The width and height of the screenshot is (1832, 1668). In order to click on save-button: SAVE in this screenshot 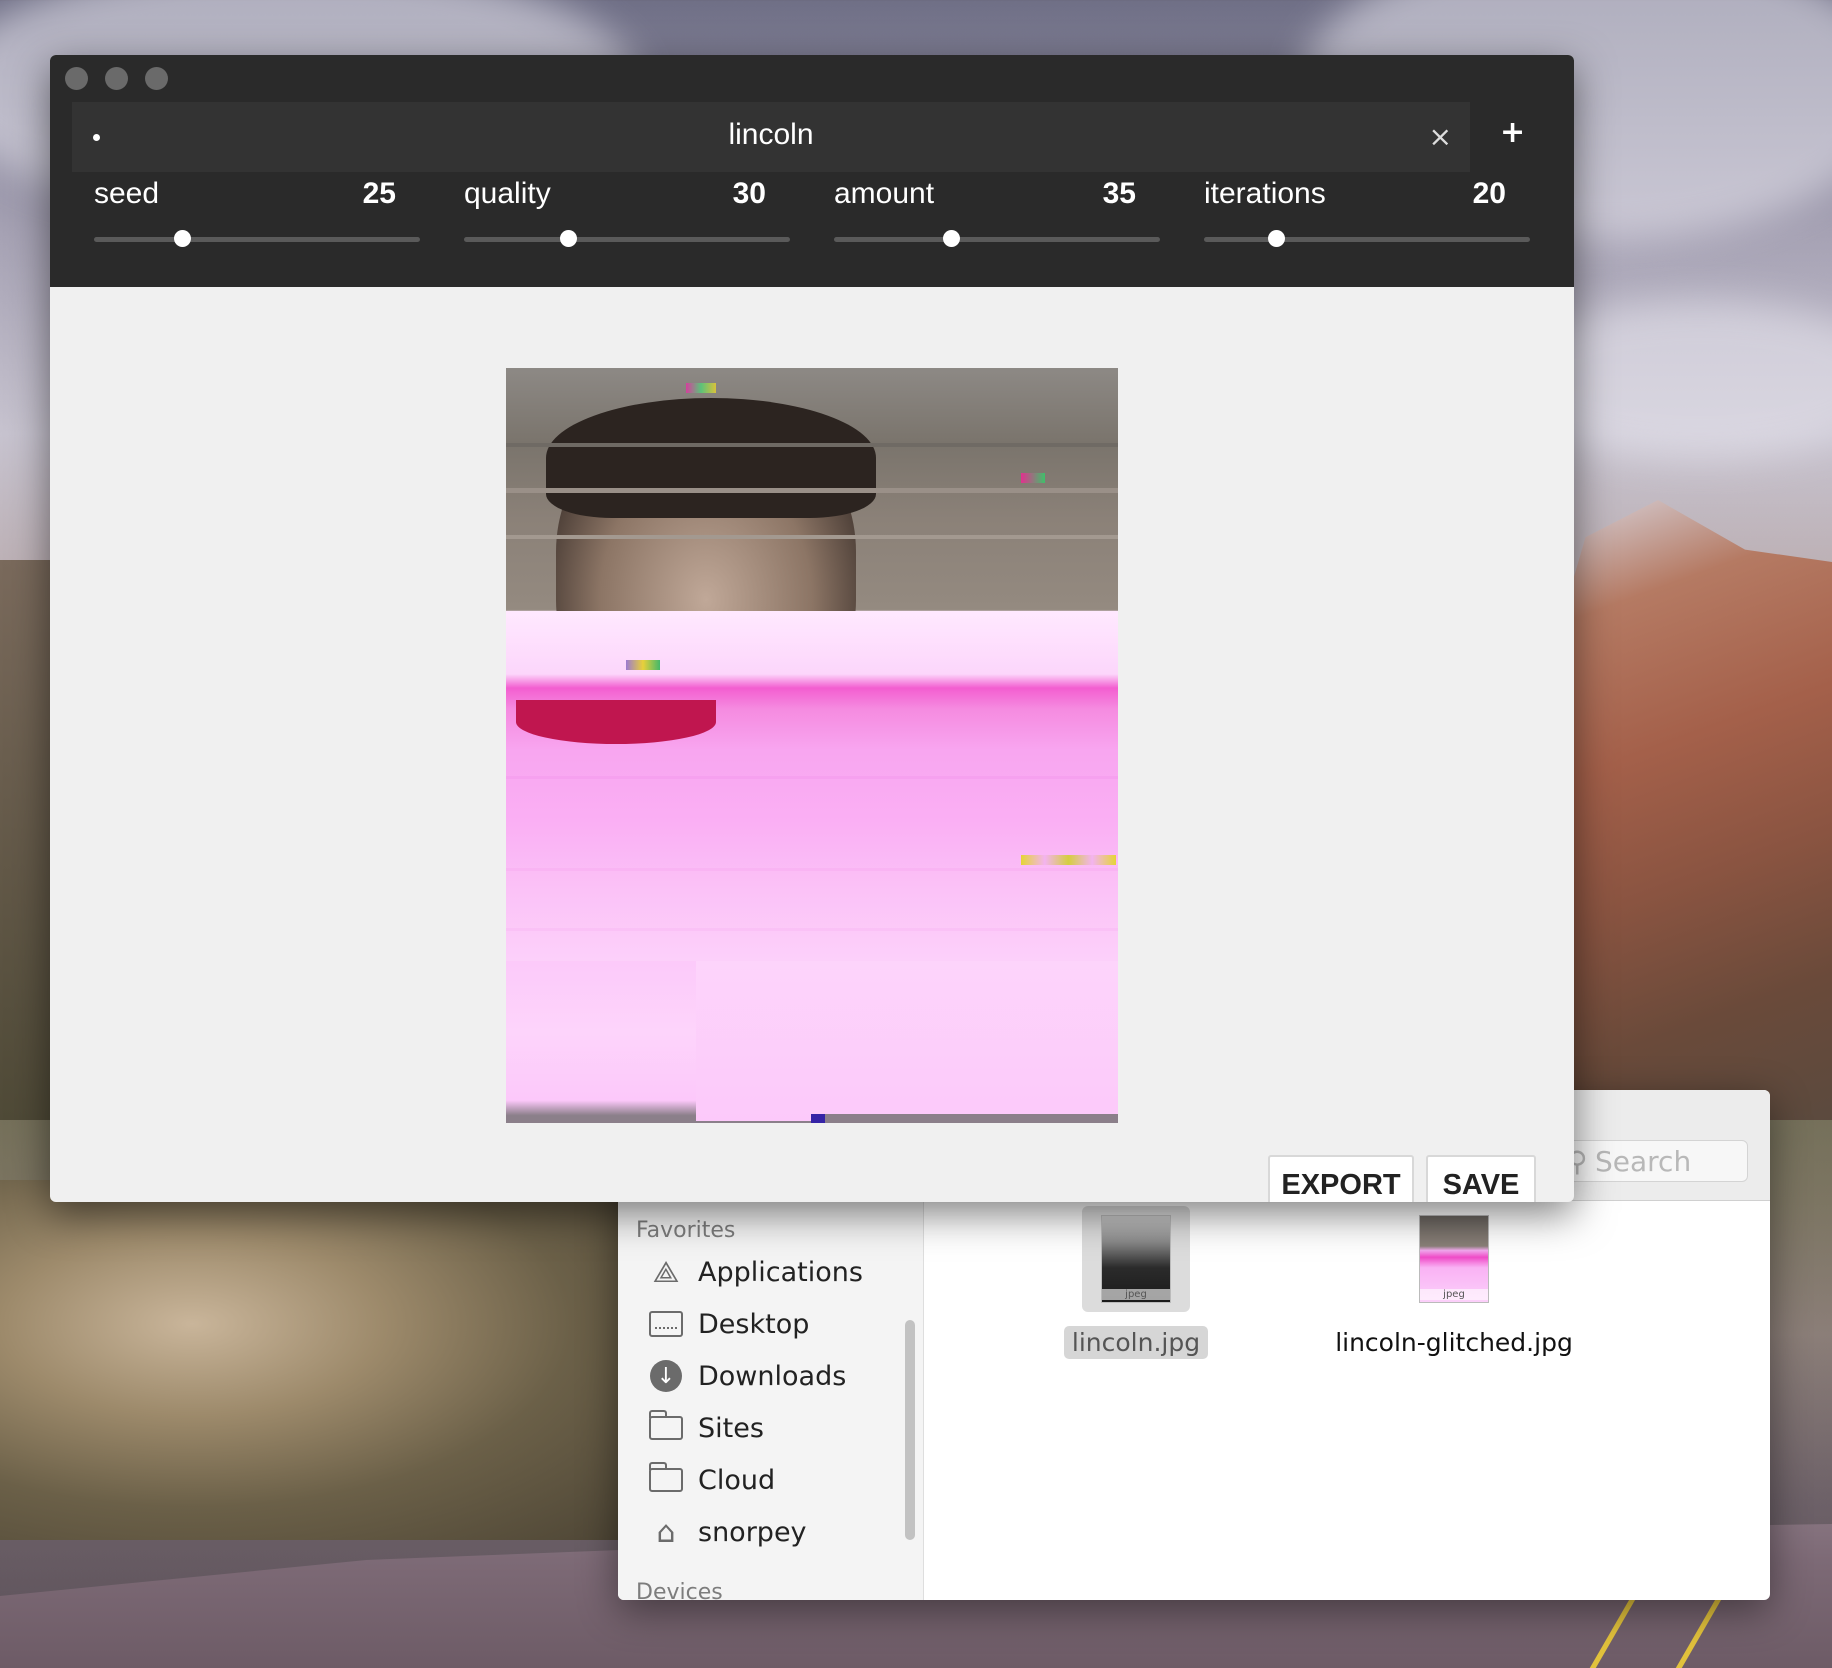, I will do `click(1481, 1178)`.